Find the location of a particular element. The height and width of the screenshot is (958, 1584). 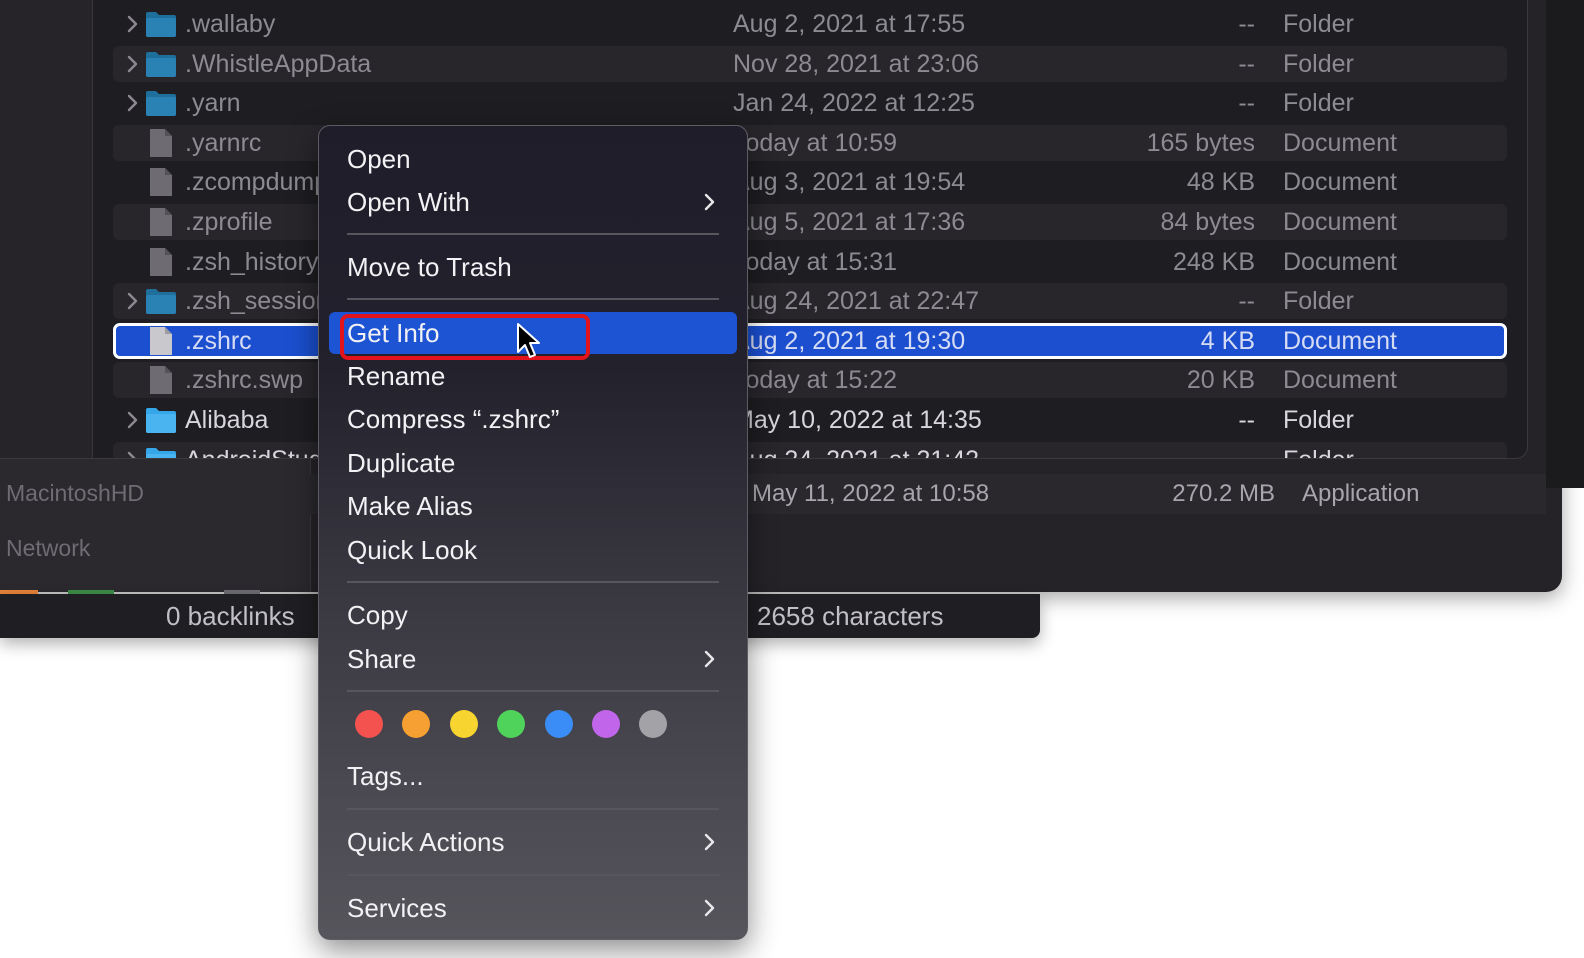

tag-color-gray is located at coordinates (653, 724).